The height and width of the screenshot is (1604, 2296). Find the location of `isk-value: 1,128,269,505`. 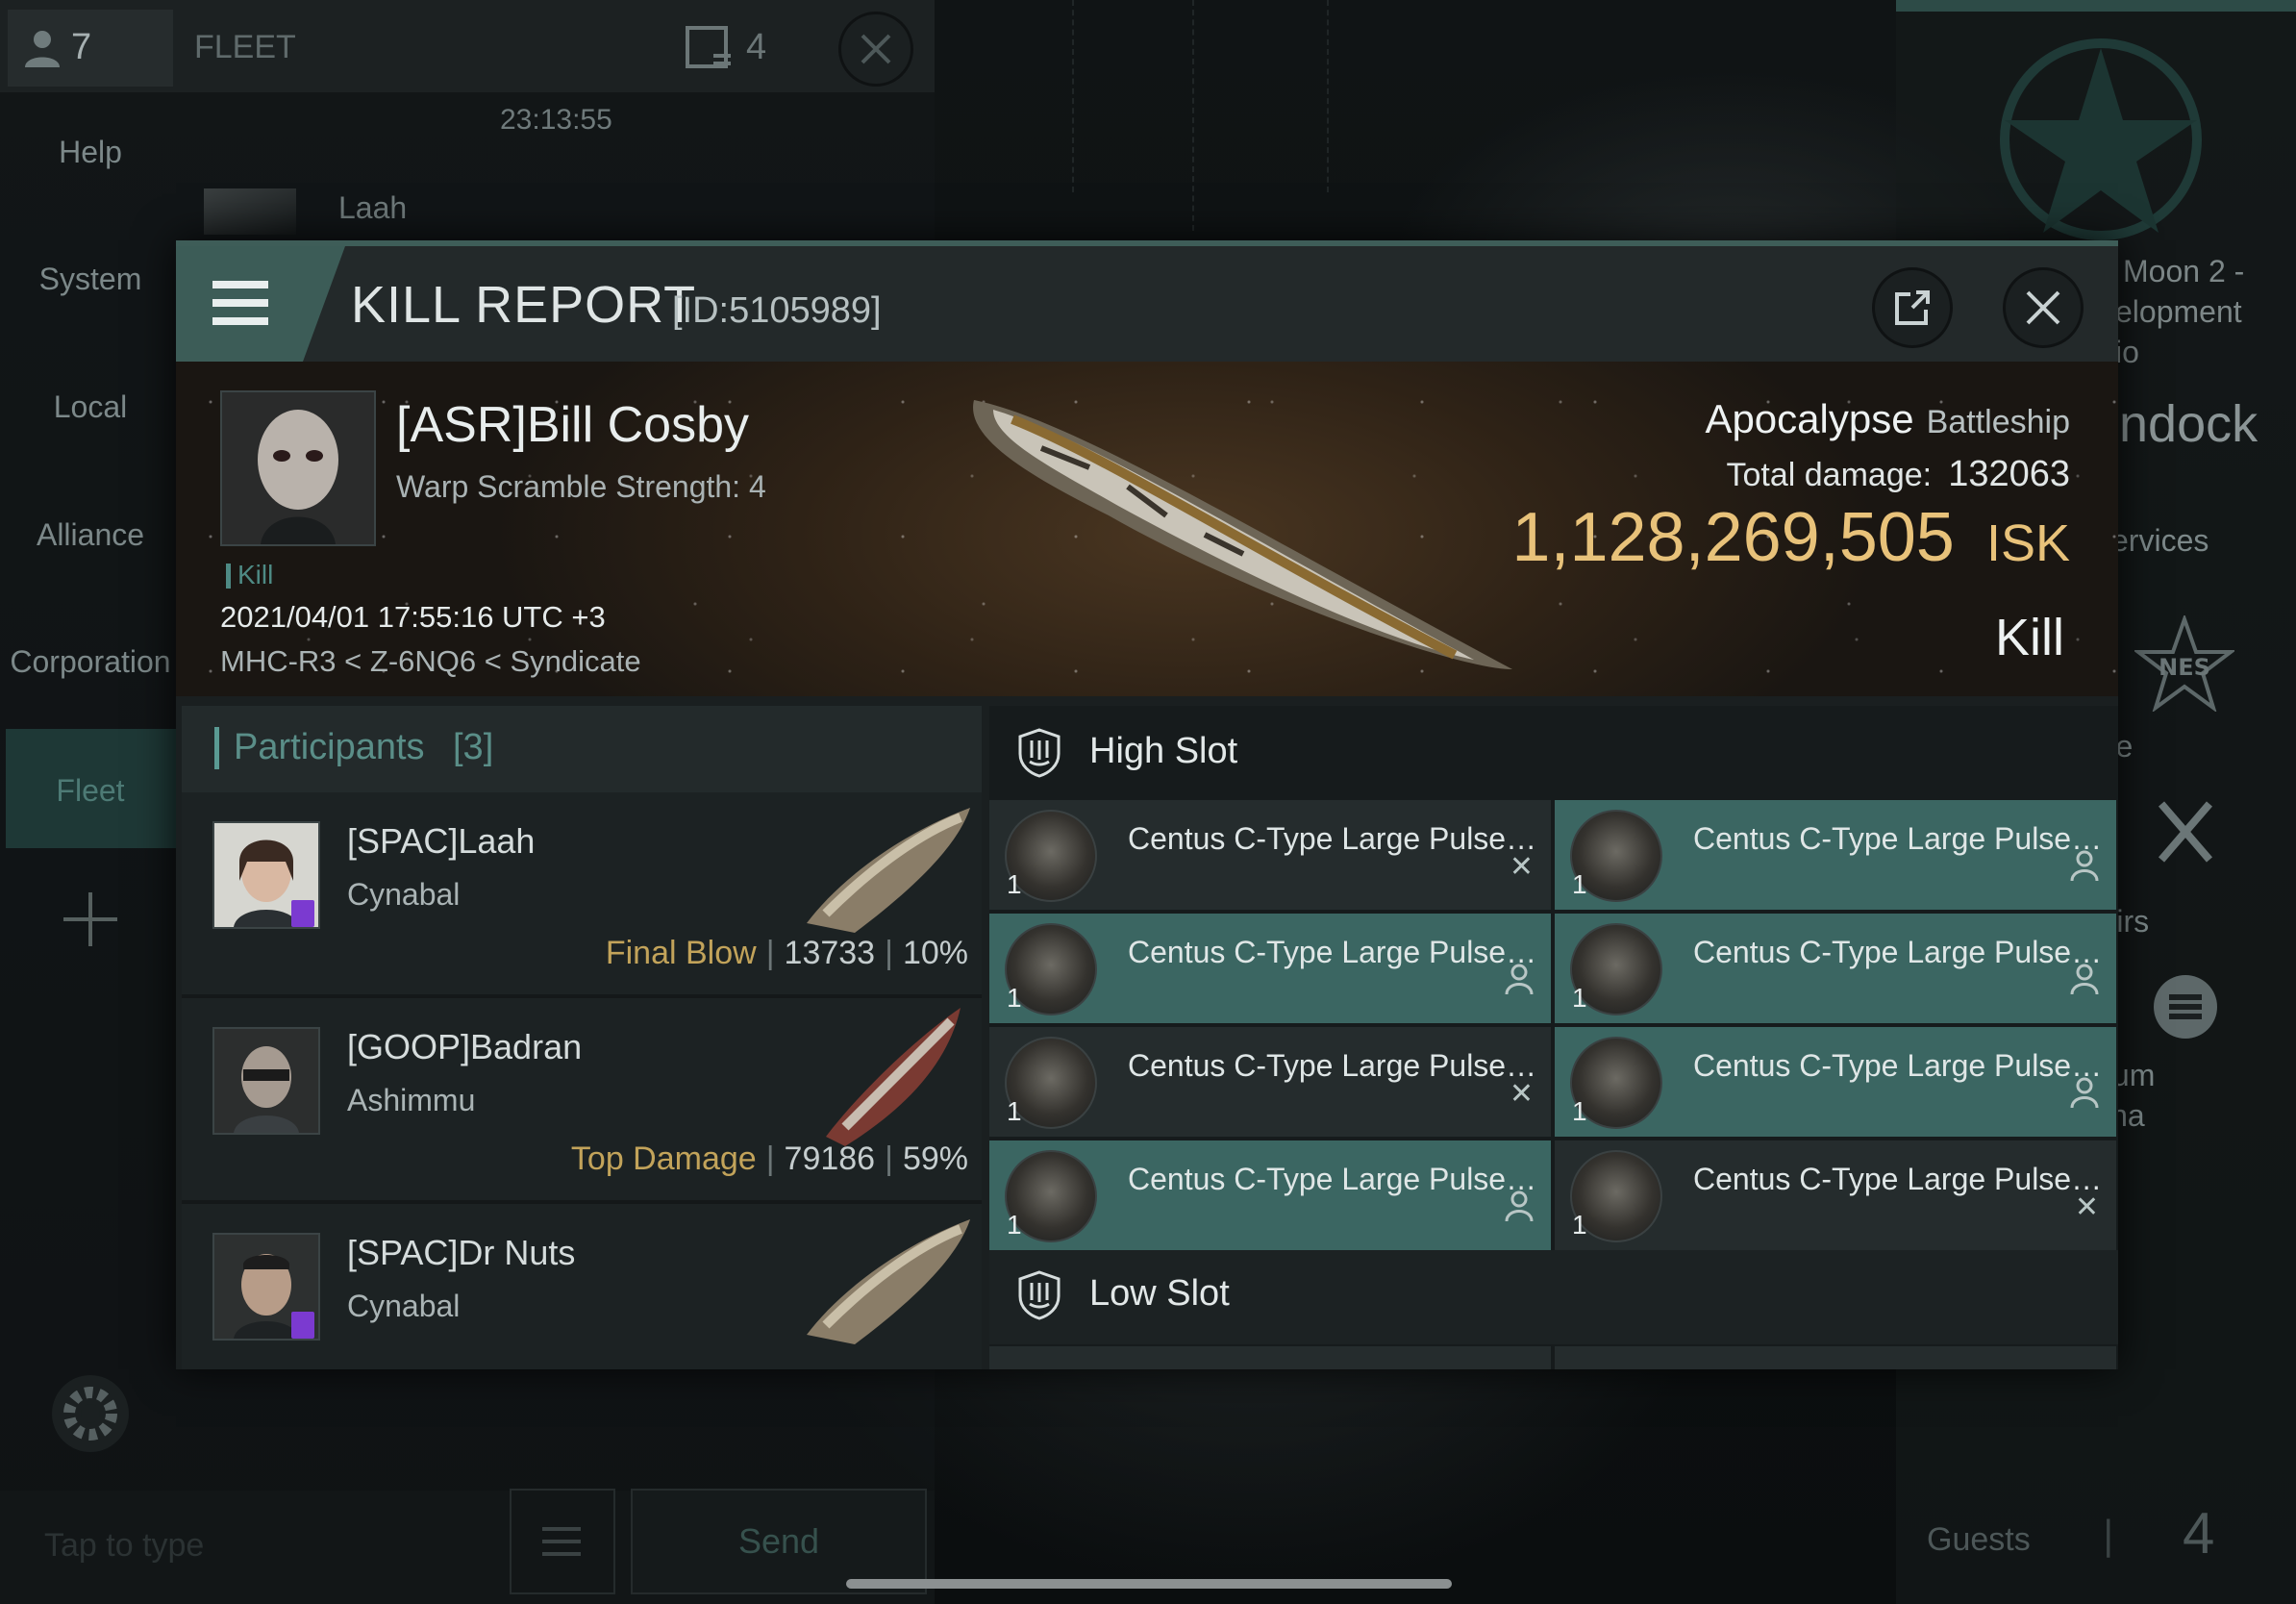

isk-value: 1,128,269,505 is located at coordinates (1733, 537).